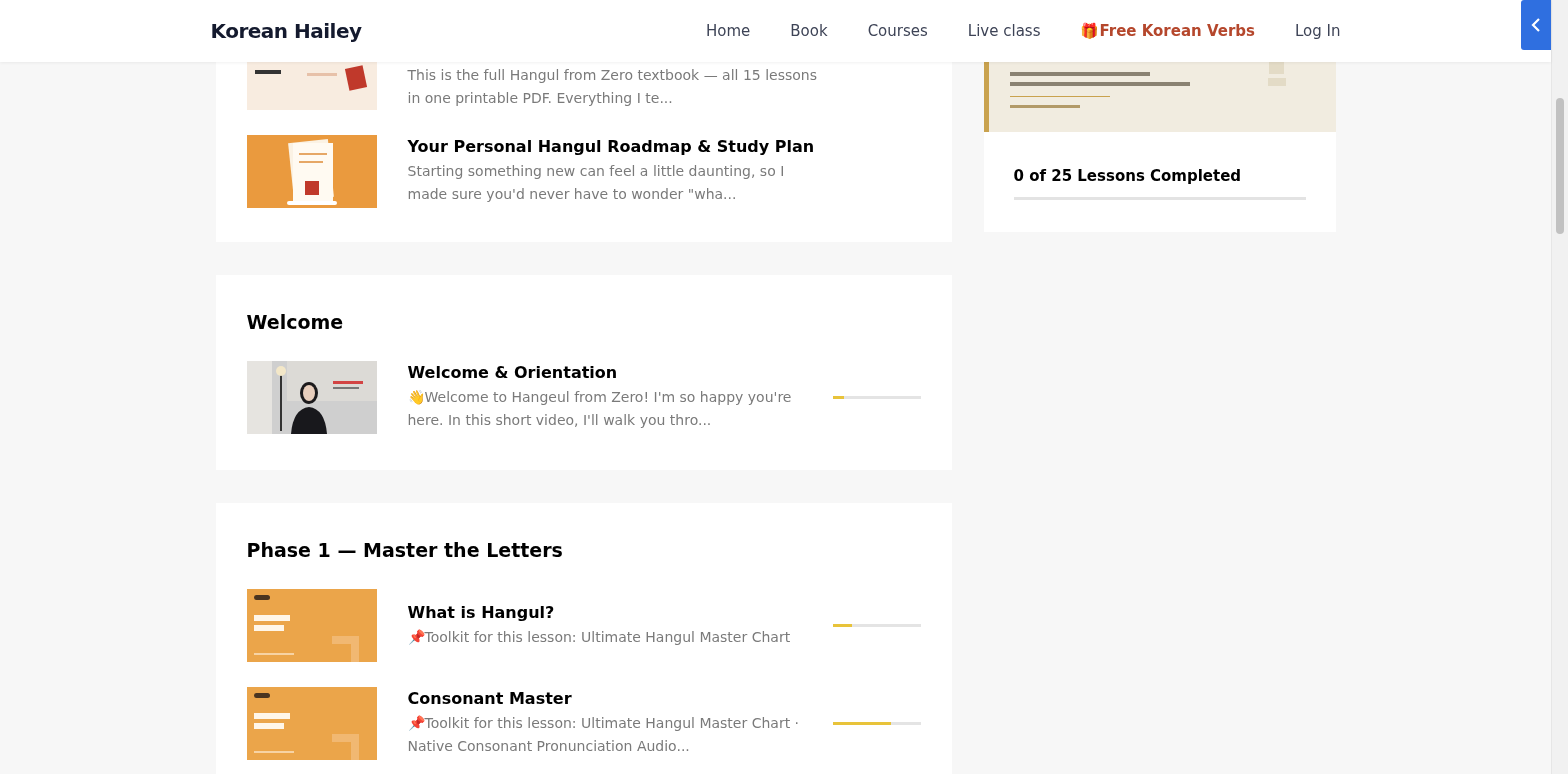  What do you see at coordinates (1004, 31) in the screenshot?
I see `nav-link: Live class` at bounding box center [1004, 31].